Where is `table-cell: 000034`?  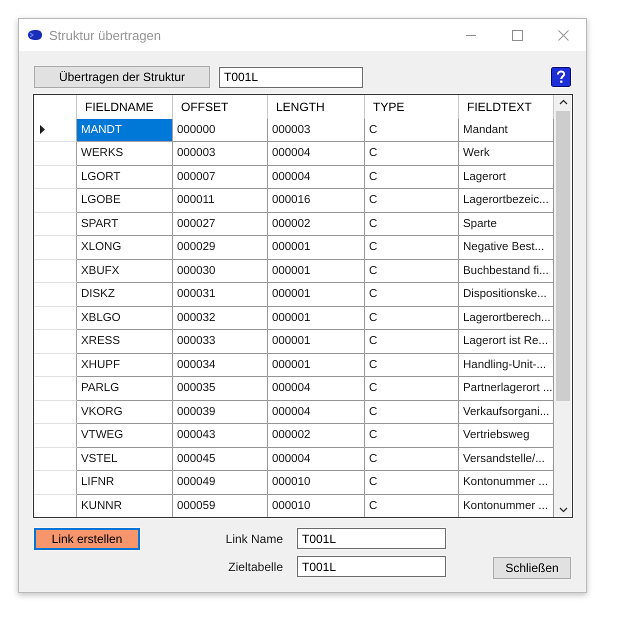
table-cell: 000034 is located at coordinates (220, 365).